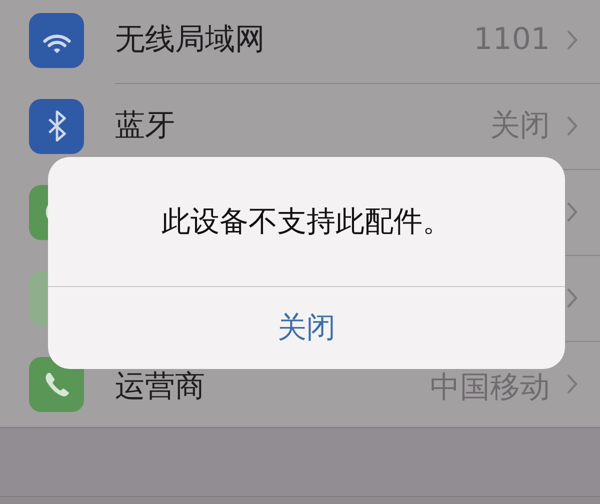 This screenshot has width=600, height=504. I want to click on alert-message: 此设备不支持此配件。, so click(307, 221).